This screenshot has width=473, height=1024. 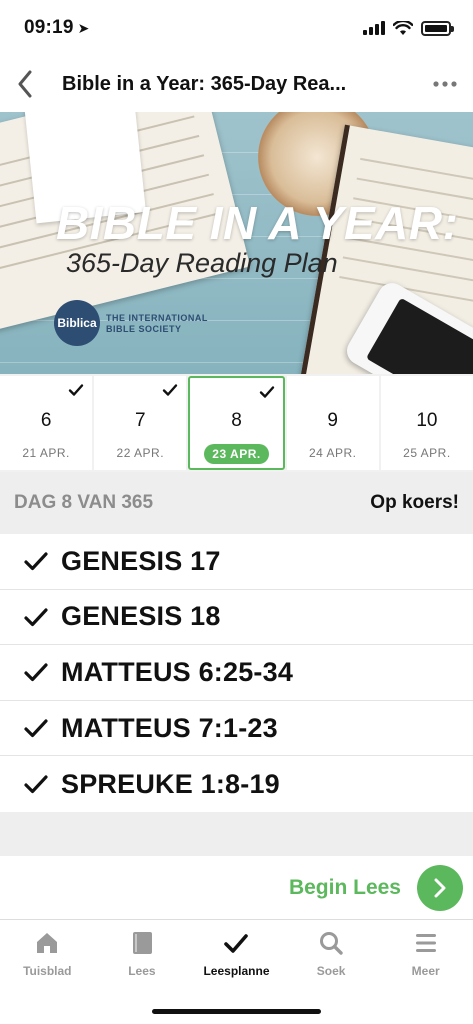 I want to click on day-number: 7, so click(x=140, y=420).